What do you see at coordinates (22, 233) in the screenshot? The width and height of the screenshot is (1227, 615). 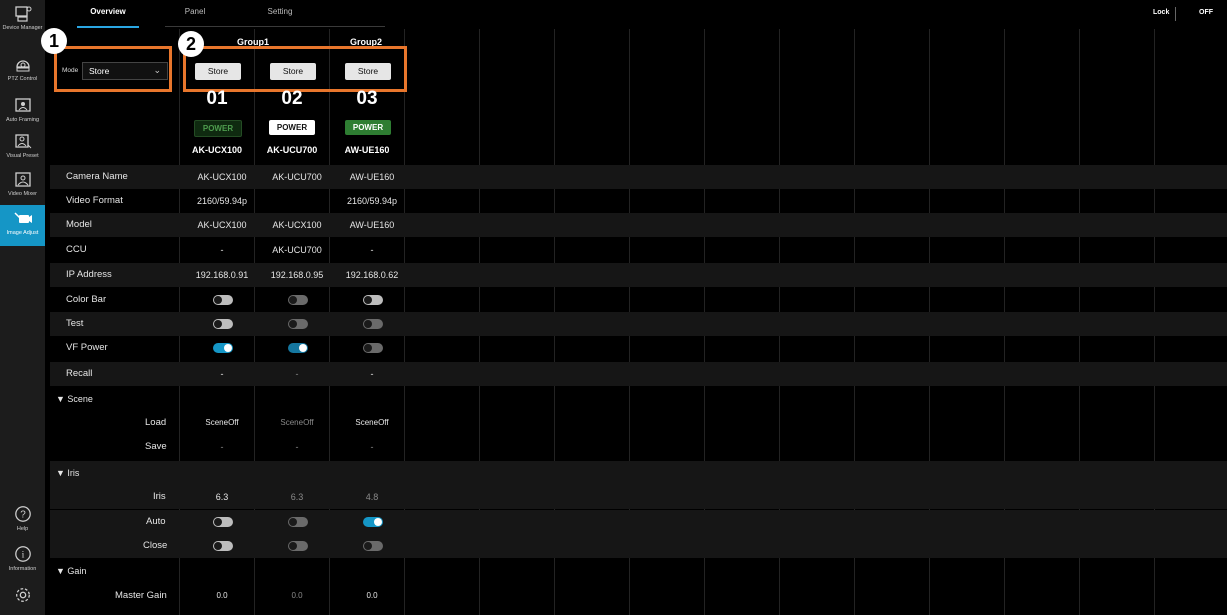 I see `sidebar-item-label: Image Adjust` at bounding box center [22, 233].